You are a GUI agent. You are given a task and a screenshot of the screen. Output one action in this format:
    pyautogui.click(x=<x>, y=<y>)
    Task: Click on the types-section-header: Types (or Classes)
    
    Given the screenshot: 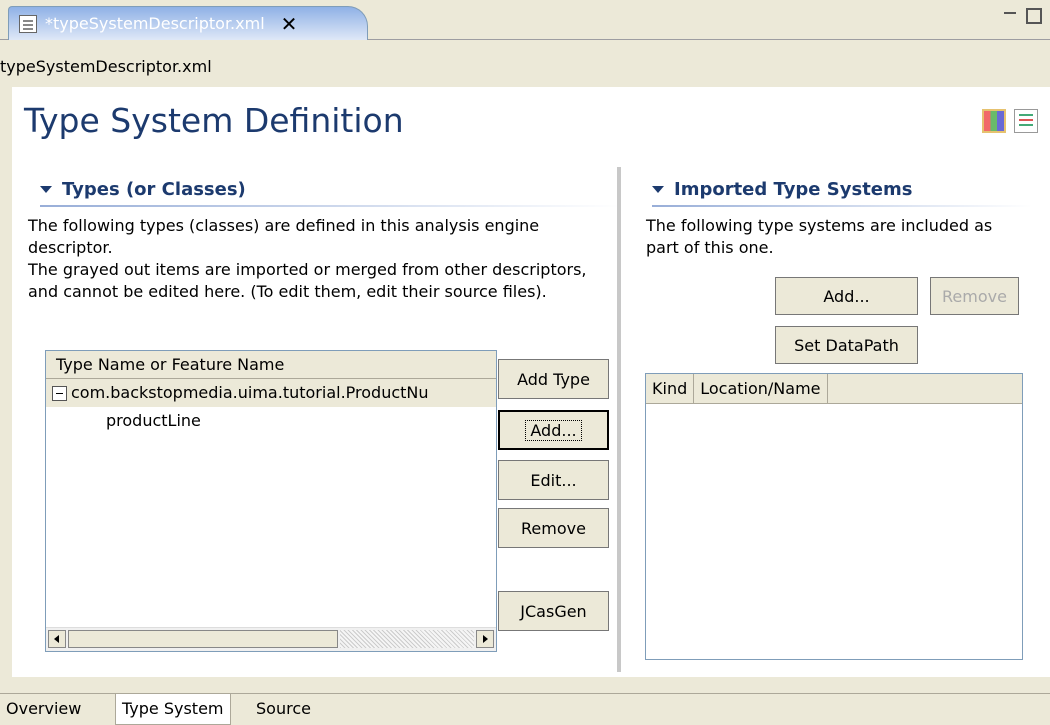 What is the action you would take?
    pyautogui.click(x=143, y=189)
    